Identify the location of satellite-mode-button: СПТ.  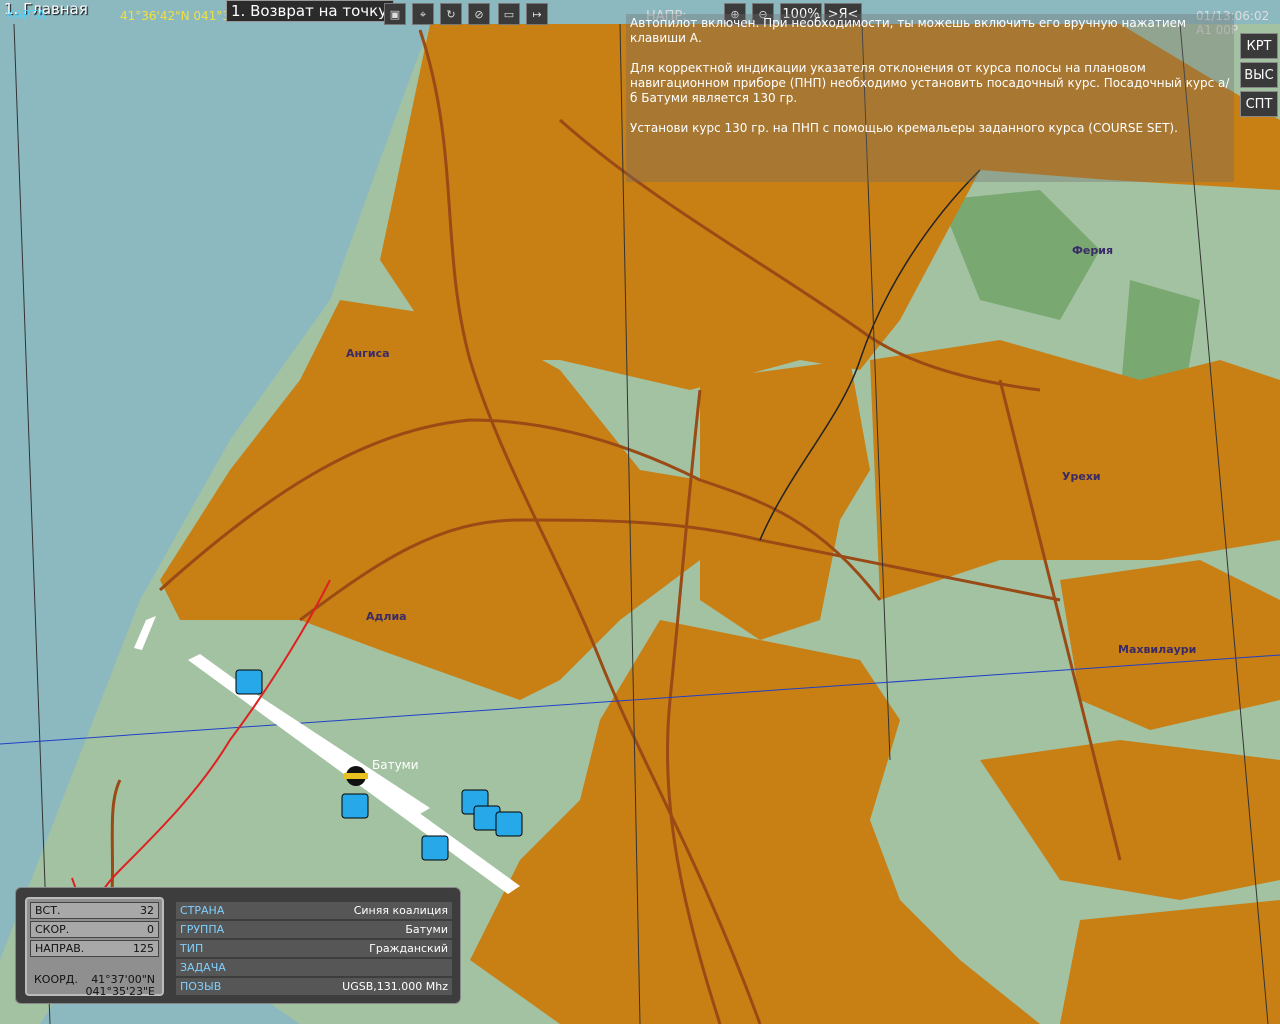
(1259, 104).